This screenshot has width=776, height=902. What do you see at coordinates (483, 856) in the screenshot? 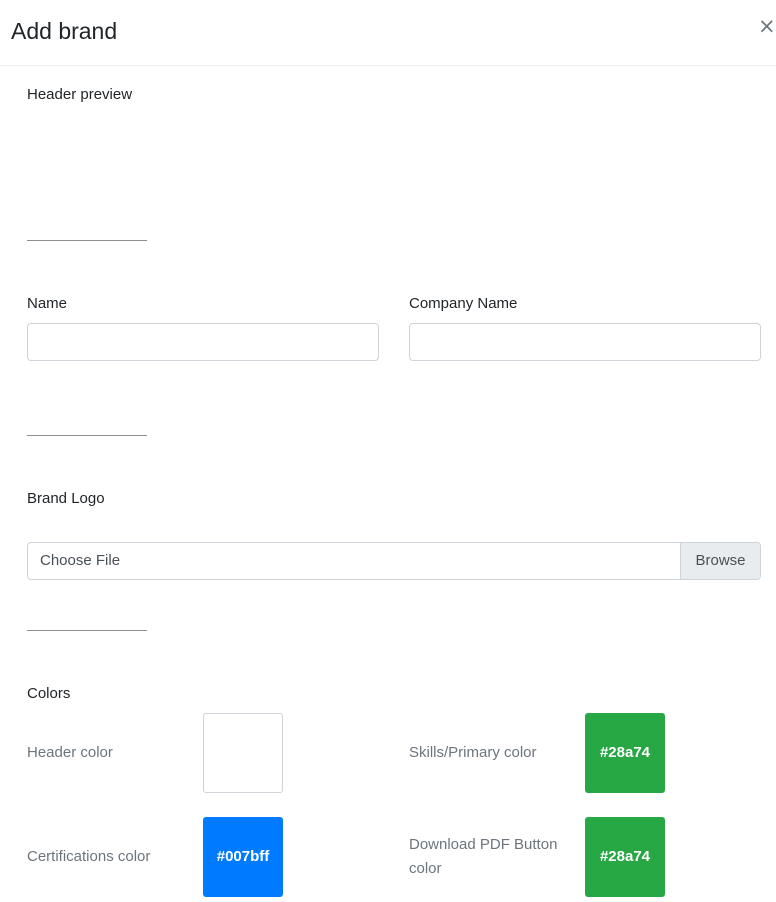
I see `download-pdf-button-color-label: Download PDF Button color` at bounding box center [483, 856].